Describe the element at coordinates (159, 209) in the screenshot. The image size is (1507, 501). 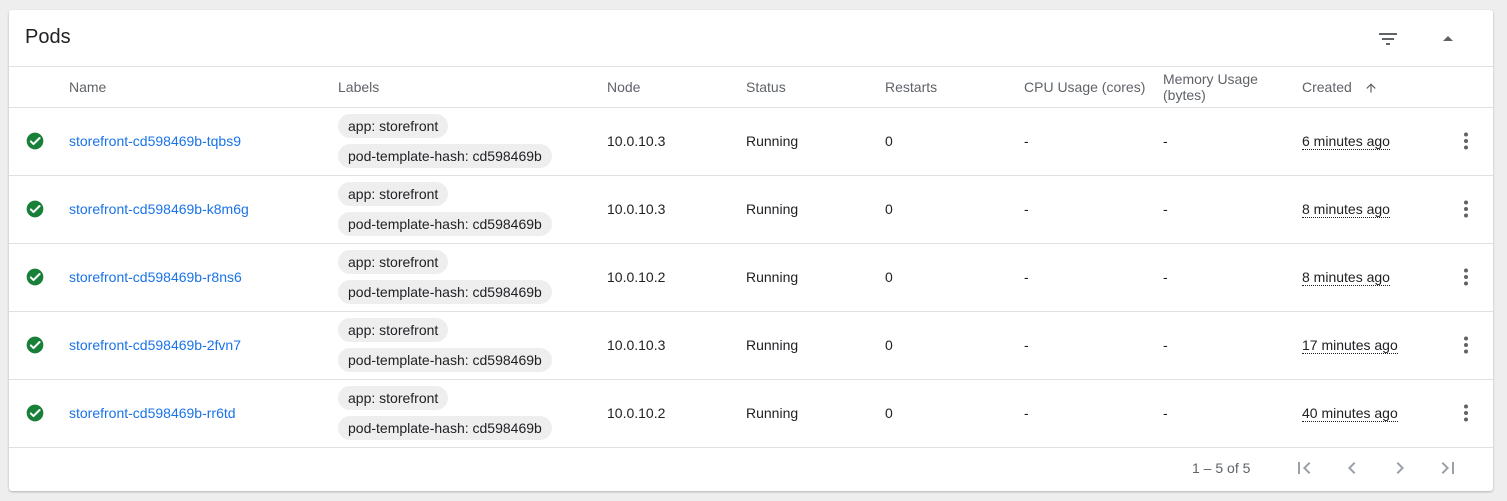
I see `pod-name-link: storefront-cd598469b-k8m6g` at that location.